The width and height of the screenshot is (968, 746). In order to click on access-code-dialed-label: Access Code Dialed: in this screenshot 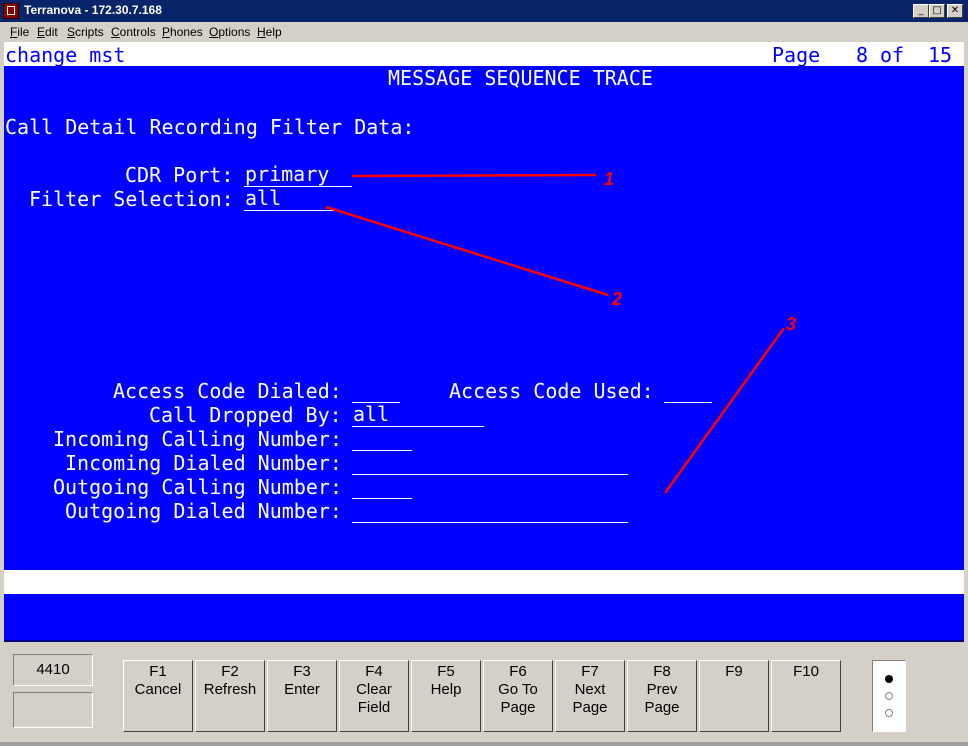, I will do `click(227, 391)`.